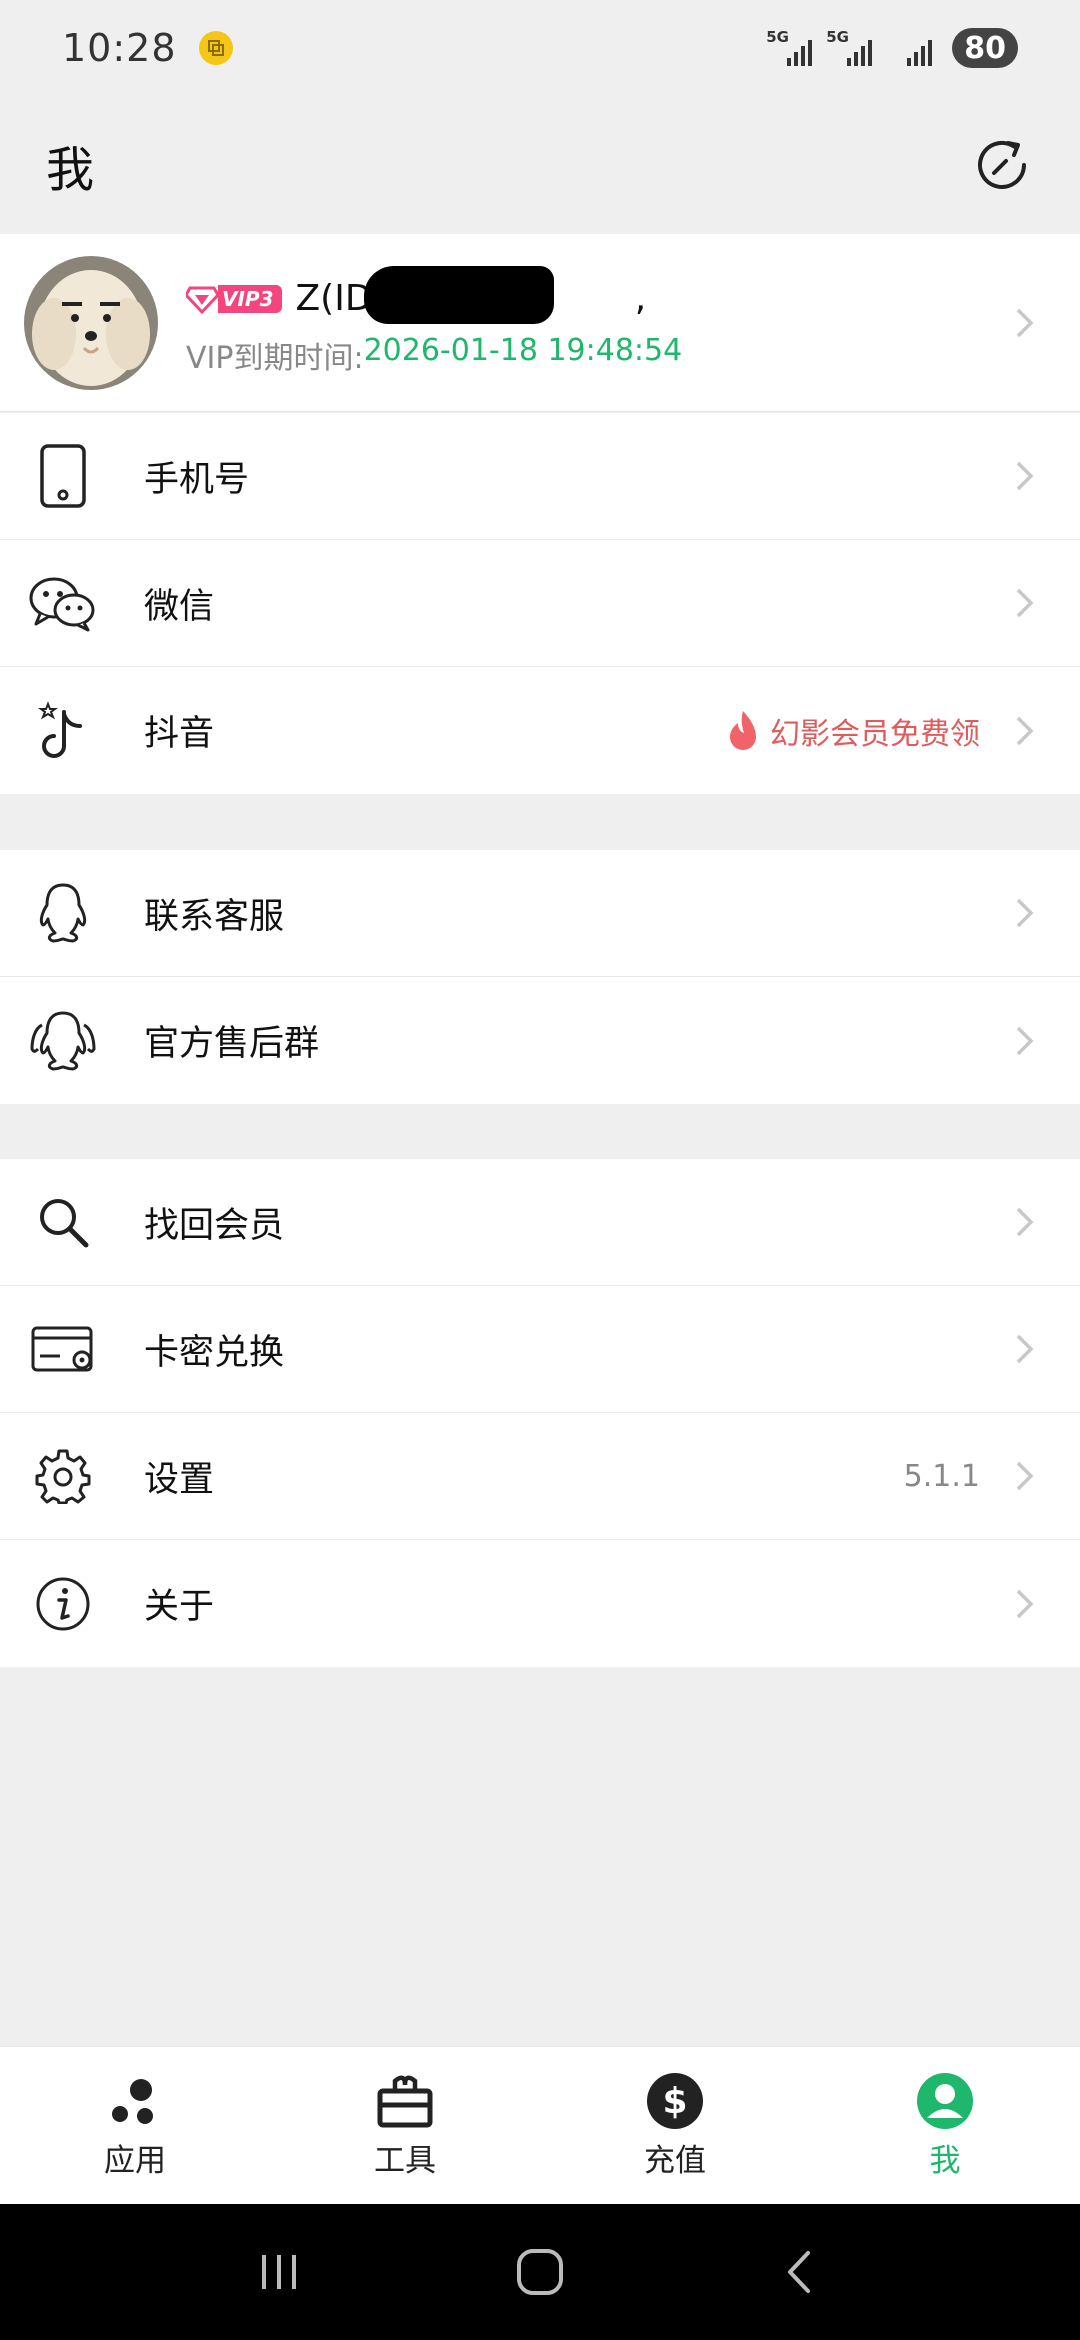  I want to click on qq-icon, so click(63, 913).